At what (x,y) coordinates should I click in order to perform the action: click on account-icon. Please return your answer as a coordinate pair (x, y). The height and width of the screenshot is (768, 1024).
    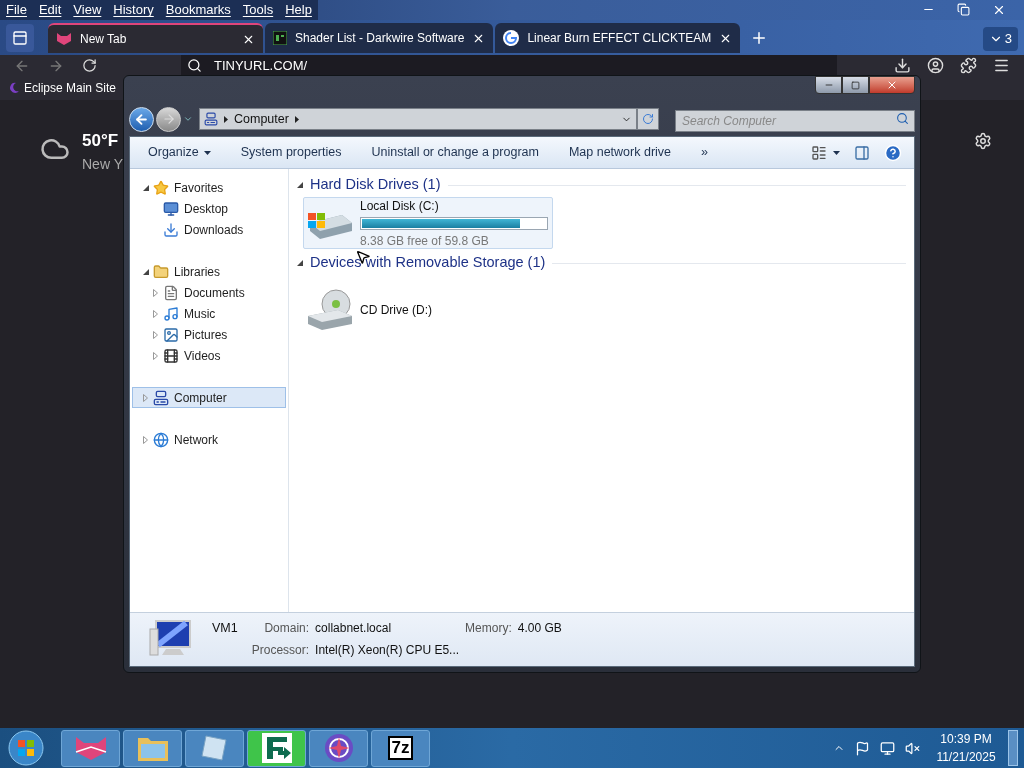
    Looking at the image, I should click on (935, 65).